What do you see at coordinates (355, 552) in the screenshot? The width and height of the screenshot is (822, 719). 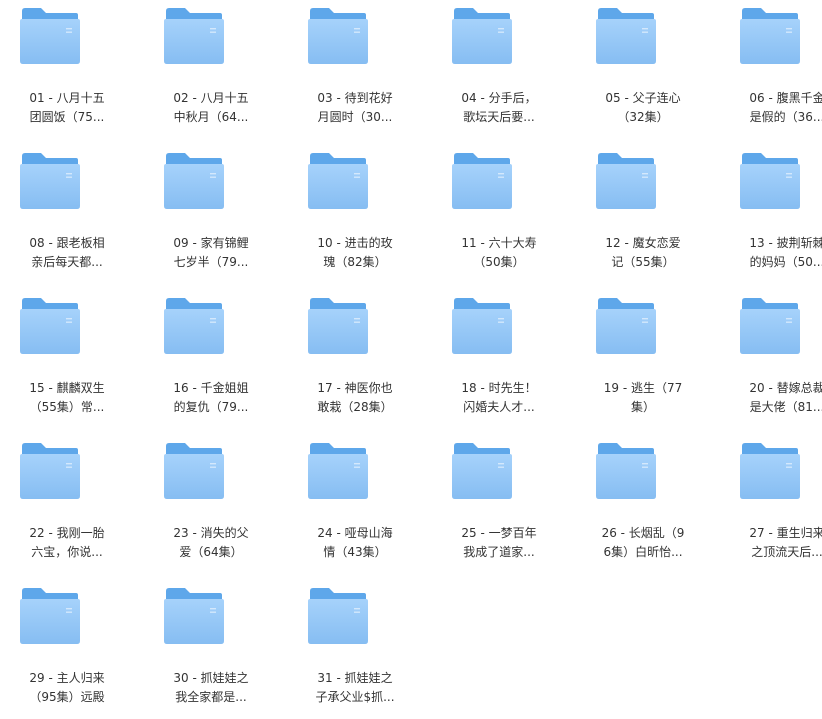 I see `folder-label-line2: 情（43集）` at bounding box center [355, 552].